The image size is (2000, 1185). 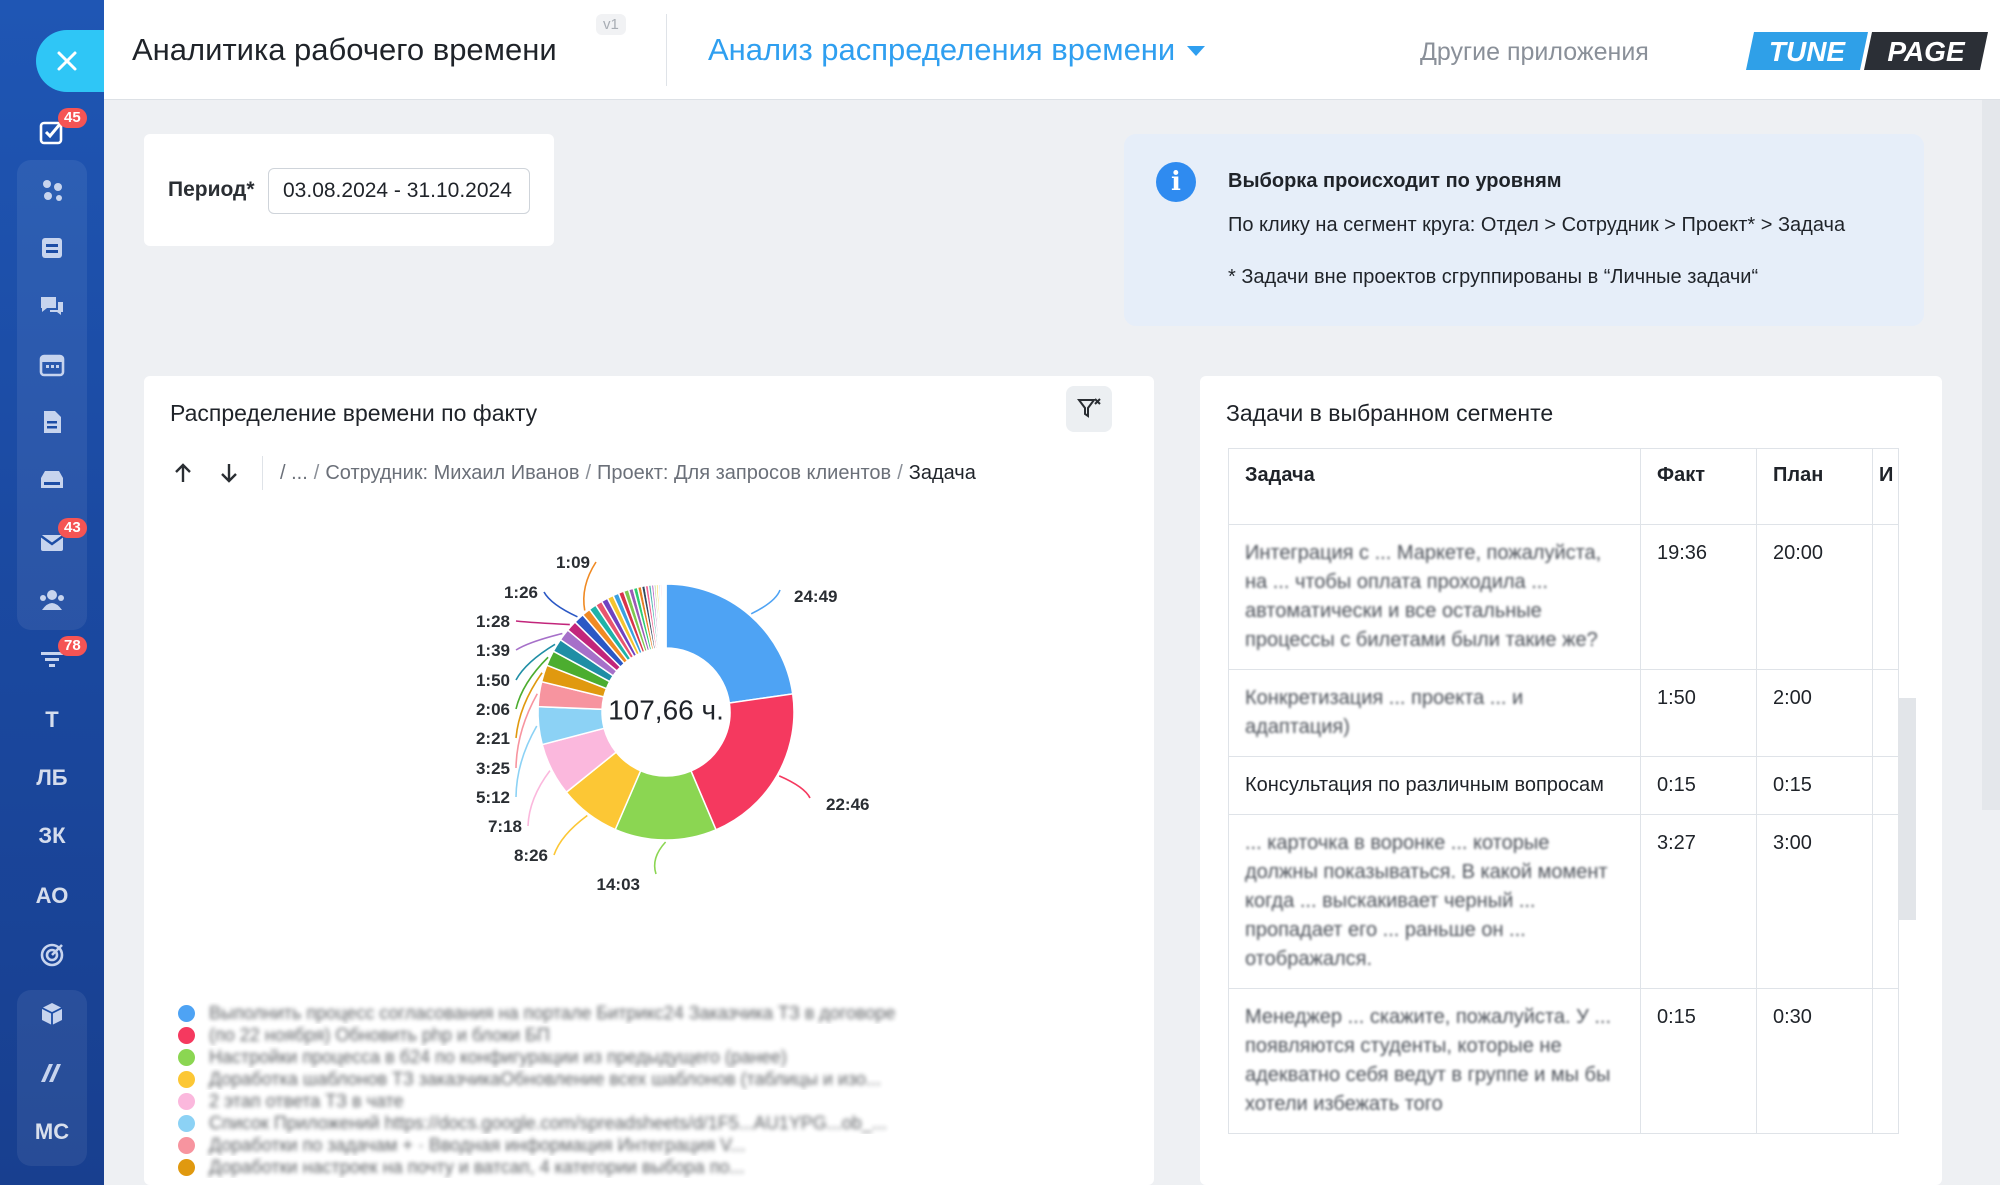 I want to click on rail-item-storage, so click(x=52, y=480).